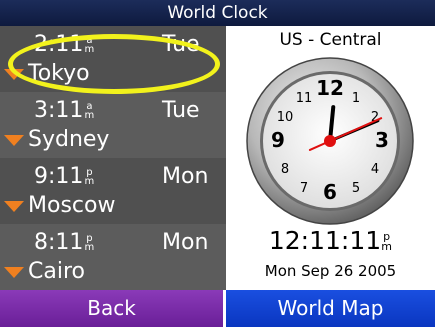 Image resolution: width=435 pixels, height=327 pixels. What do you see at coordinates (356, 98) in the screenshot?
I see `clock-number-1: 1` at bounding box center [356, 98].